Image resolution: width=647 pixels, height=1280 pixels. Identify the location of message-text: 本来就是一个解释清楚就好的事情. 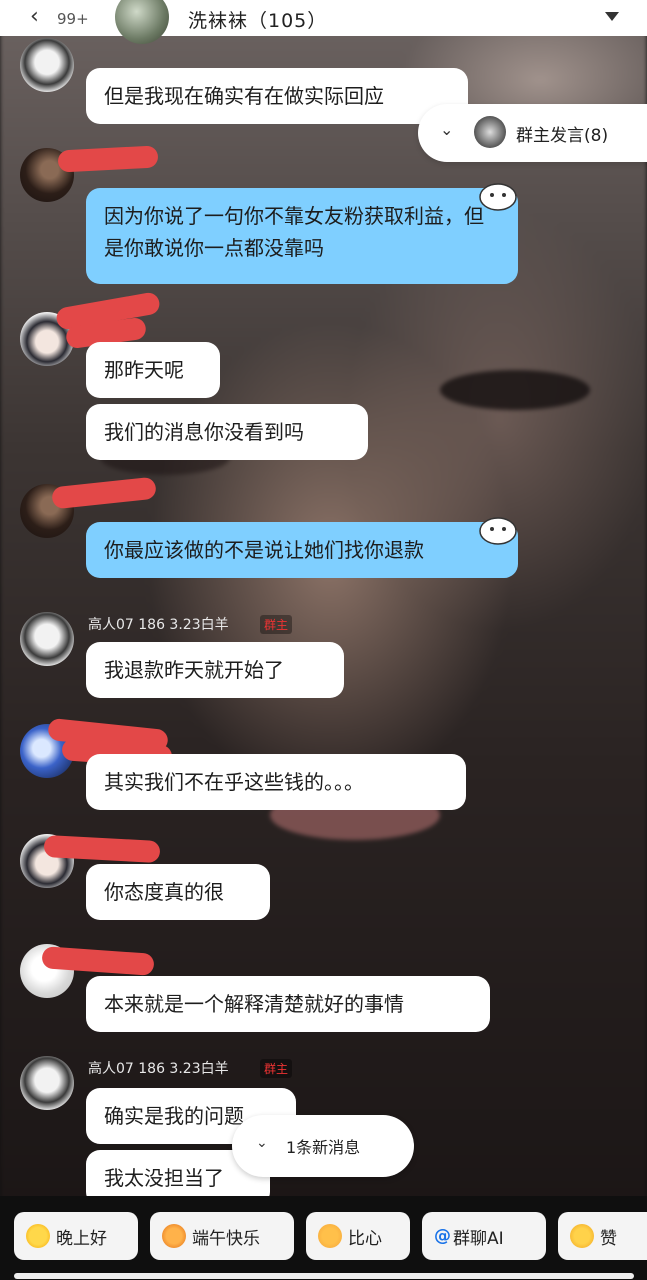
(254, 1004).